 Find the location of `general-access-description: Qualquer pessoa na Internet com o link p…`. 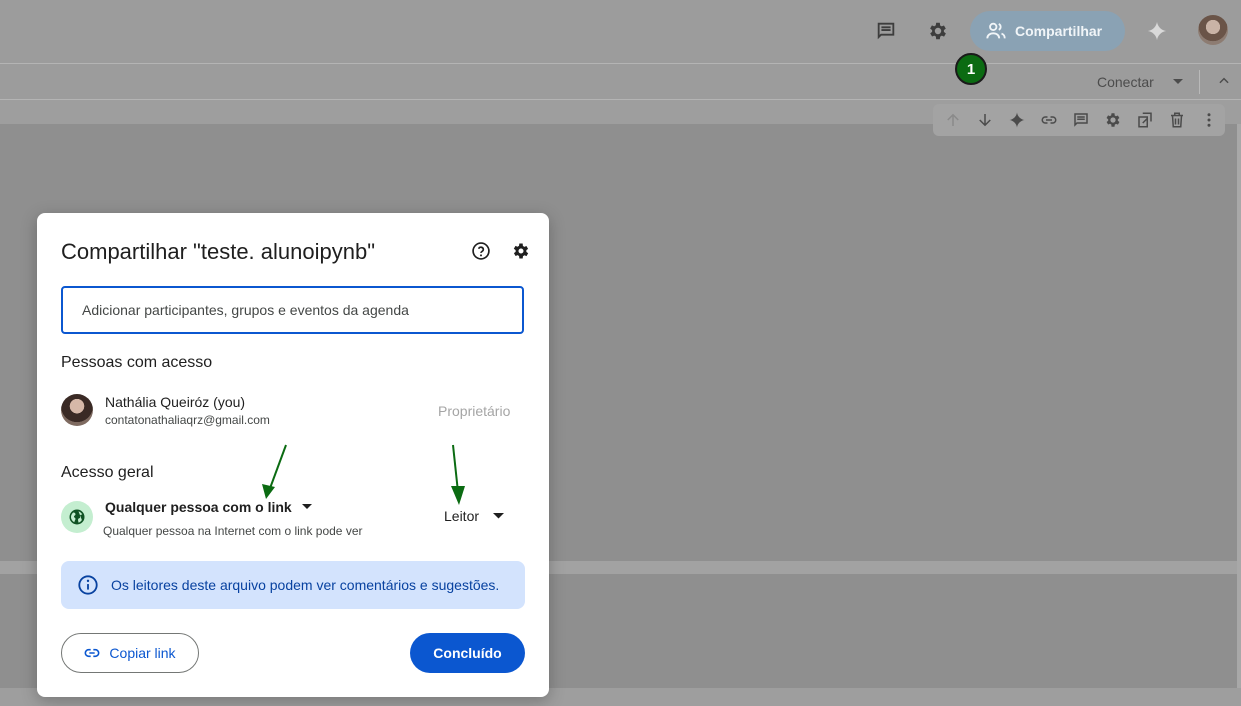

general-access-description: Qualquer pessoa na Internet com o link p… is located at coordinates (233, 531).